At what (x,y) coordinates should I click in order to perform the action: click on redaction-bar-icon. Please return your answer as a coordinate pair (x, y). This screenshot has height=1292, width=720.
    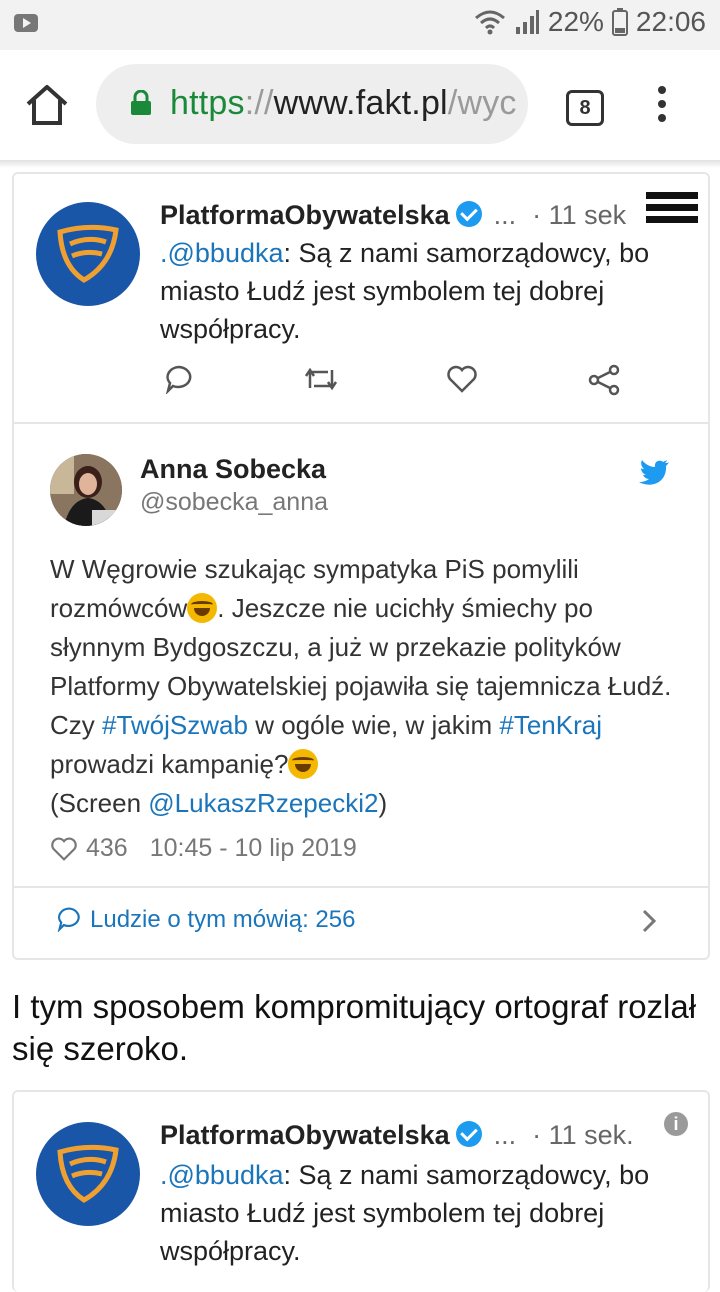
    Looking at the image, I should click on (672, 212).